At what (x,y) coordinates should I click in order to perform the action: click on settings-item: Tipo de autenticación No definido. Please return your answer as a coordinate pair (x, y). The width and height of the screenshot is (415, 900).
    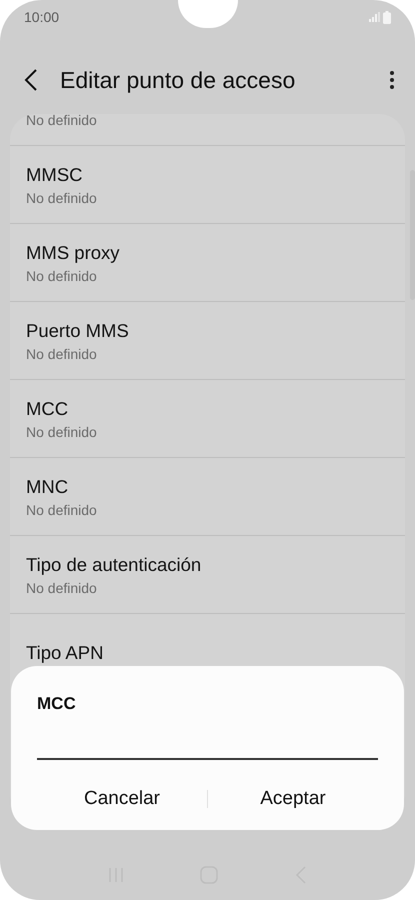
    Looking at the image, I should click on (207, 574).